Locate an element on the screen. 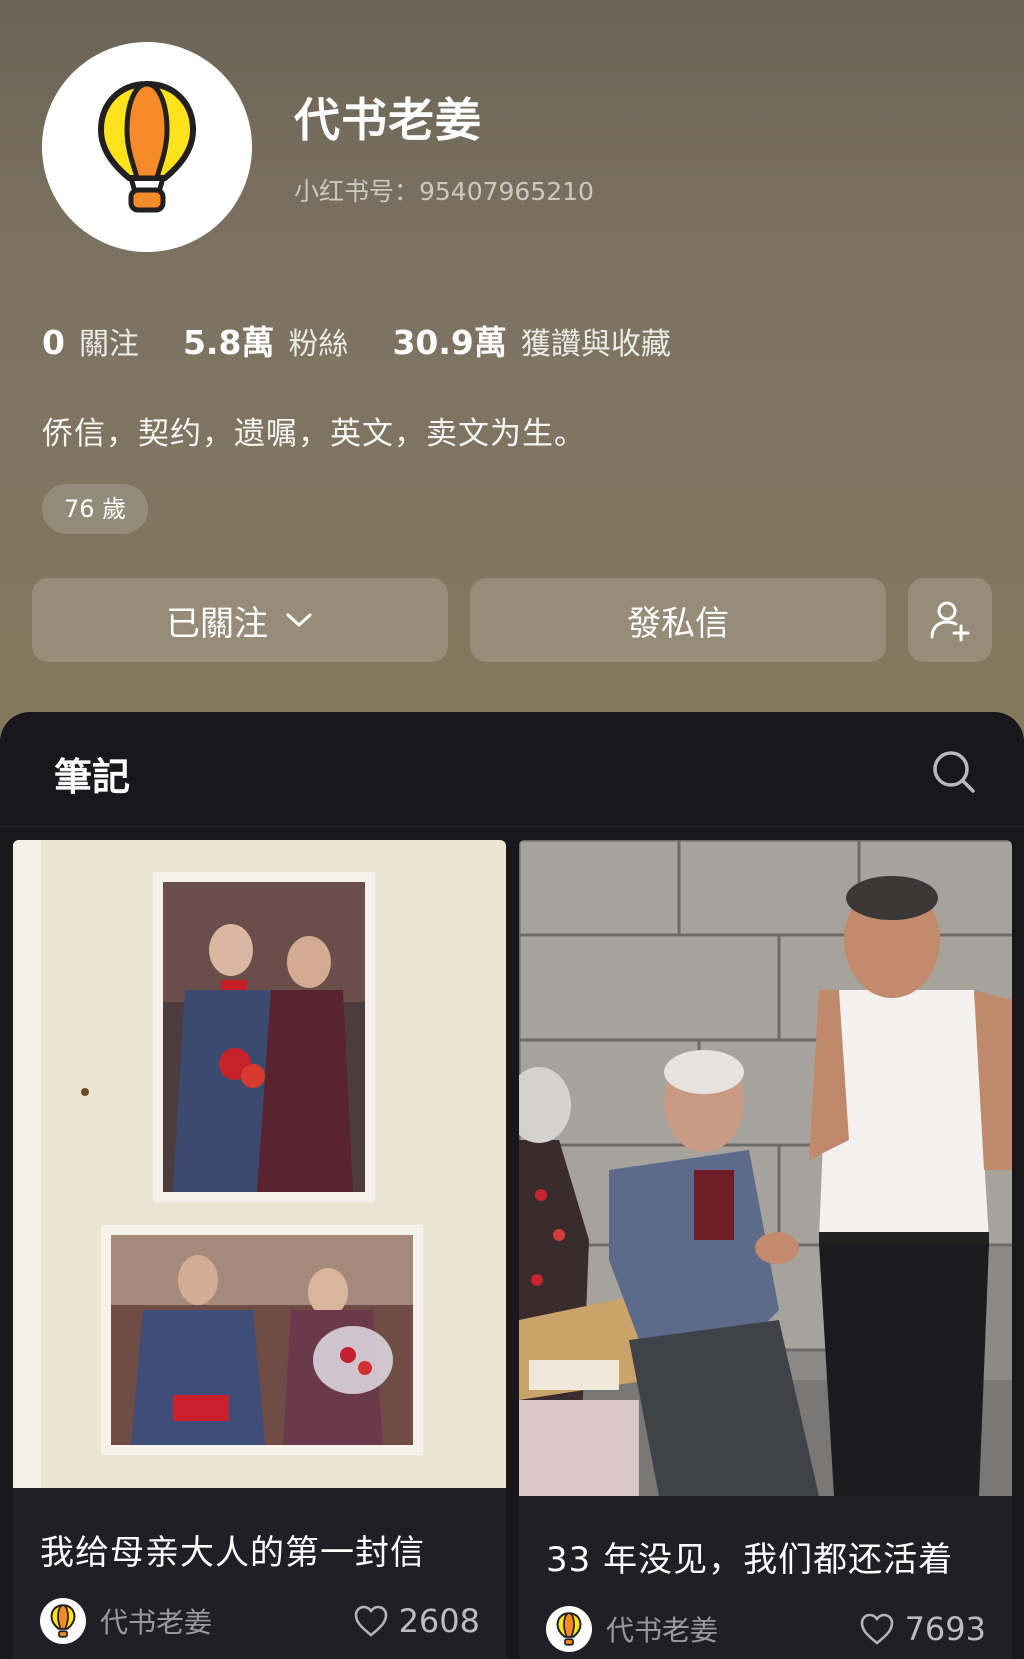 The image size is (1024, 1659). stat-label: 關注 is located at coordinates (108, 344).